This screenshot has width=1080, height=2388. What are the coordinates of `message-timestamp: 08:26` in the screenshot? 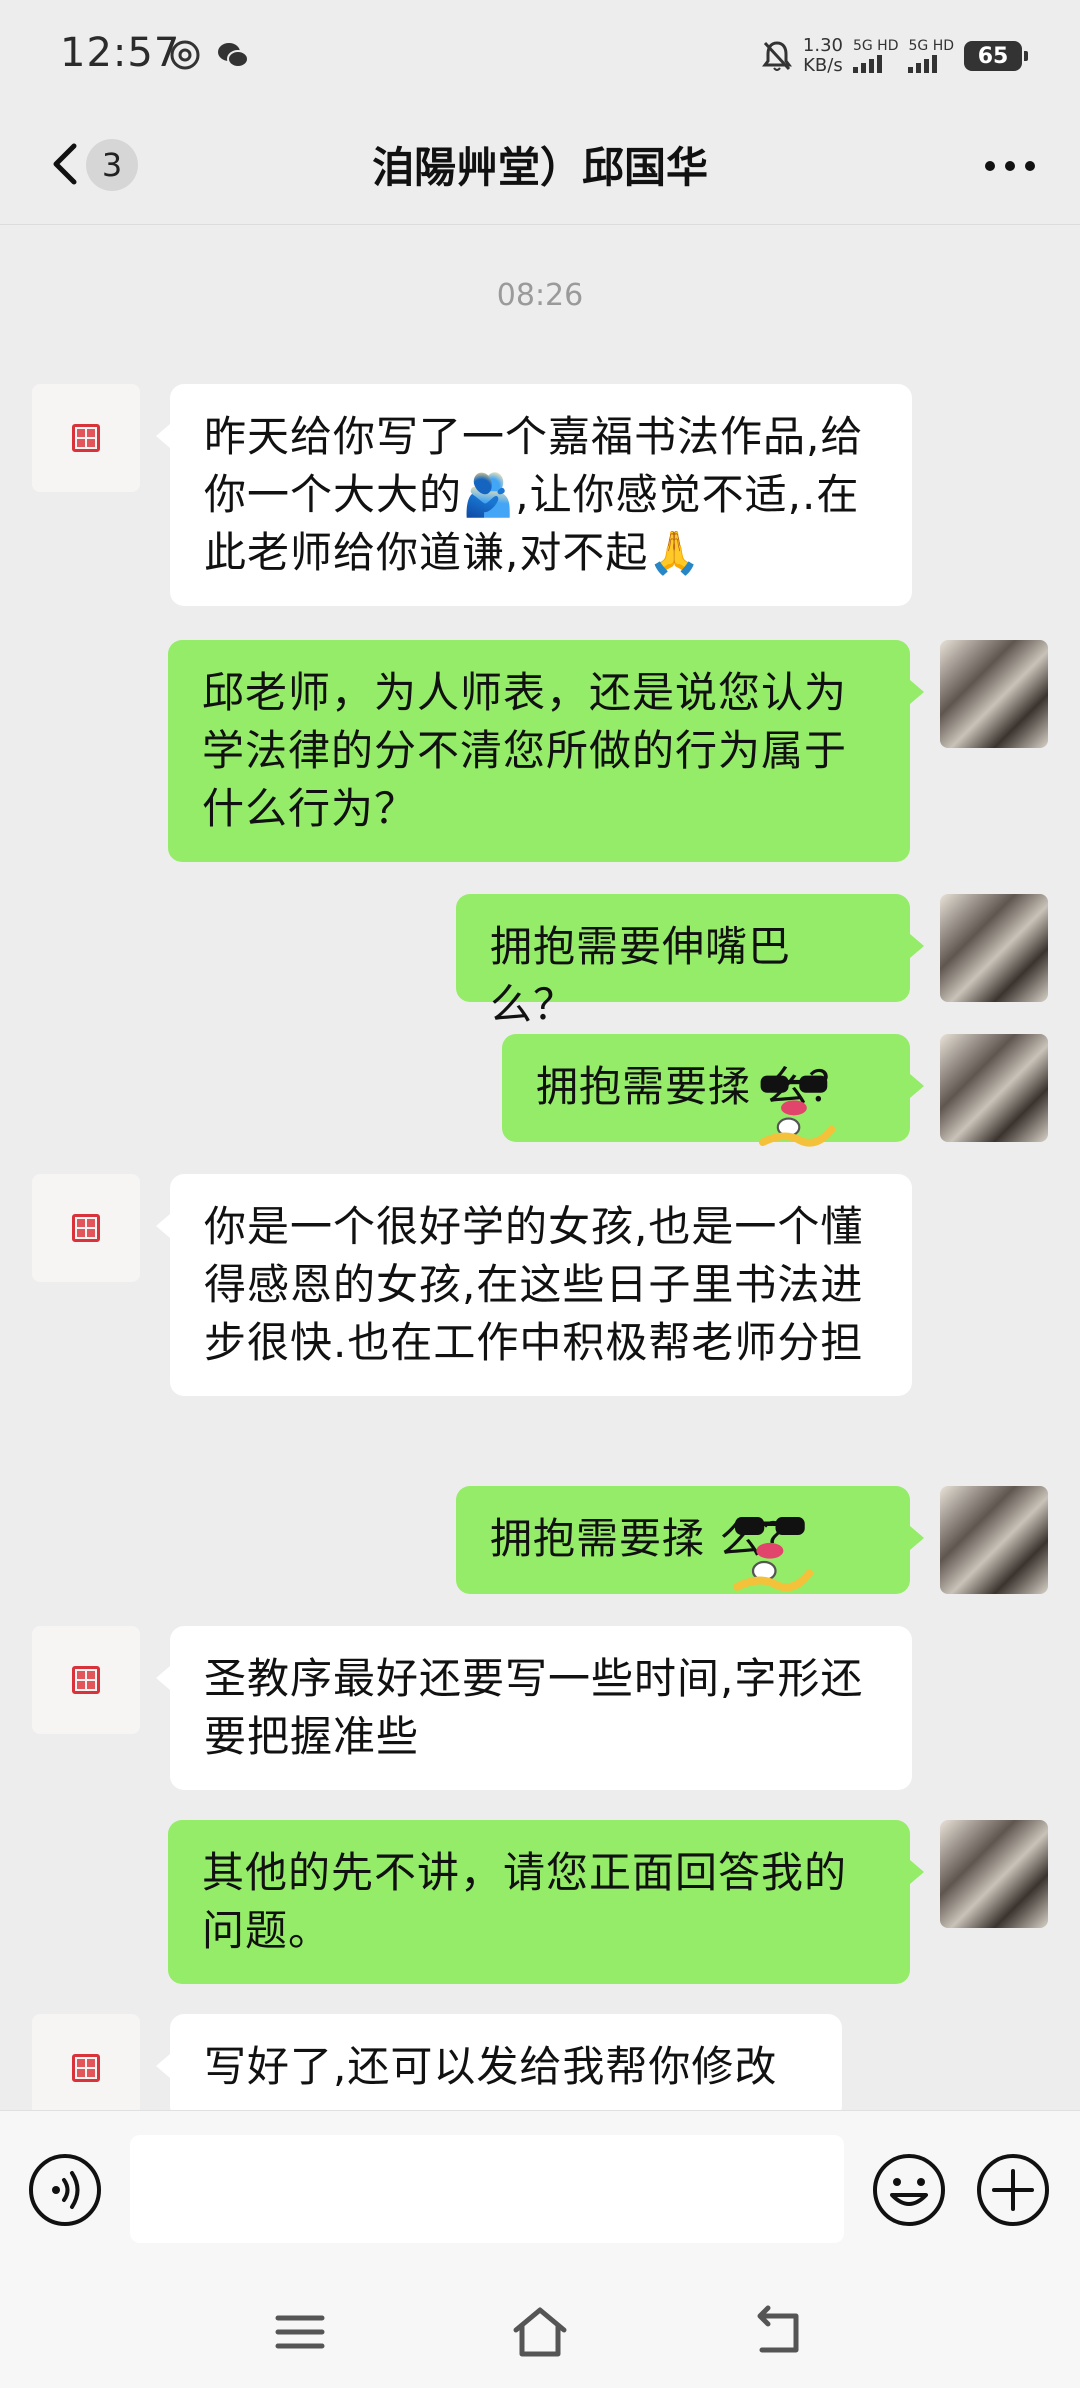 It's located at (540, 295).